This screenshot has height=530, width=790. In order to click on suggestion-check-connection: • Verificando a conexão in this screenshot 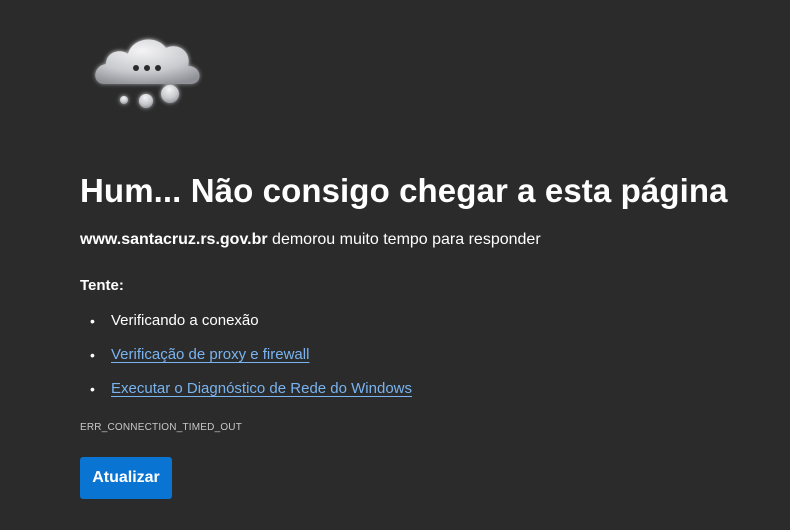, I will do `click(246, 327)`.